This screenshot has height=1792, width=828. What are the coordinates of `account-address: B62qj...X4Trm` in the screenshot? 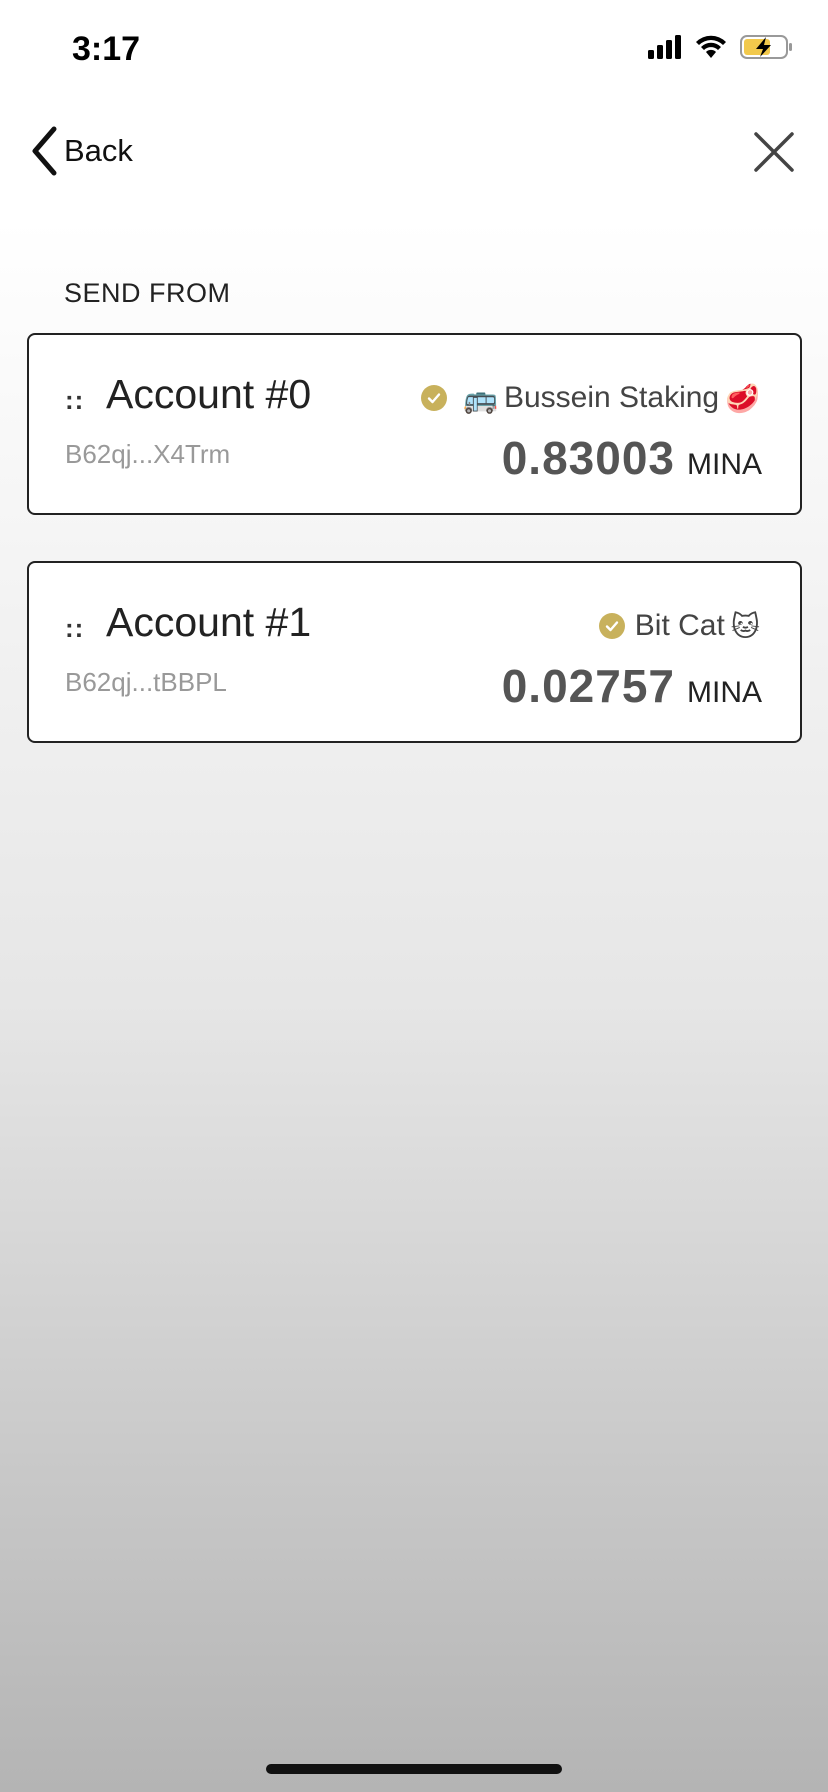 It's located at (148, 454).